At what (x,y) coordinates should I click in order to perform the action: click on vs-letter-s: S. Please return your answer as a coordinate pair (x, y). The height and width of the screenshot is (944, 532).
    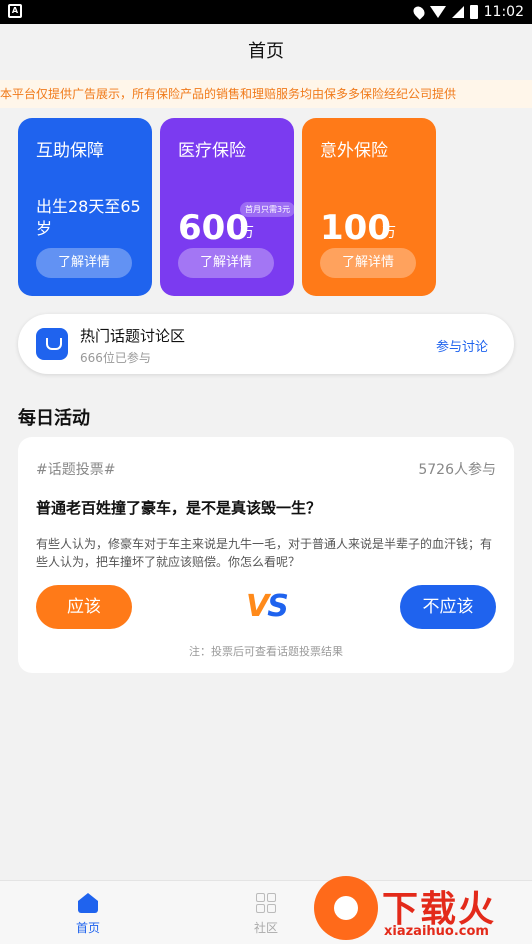
    Looking at the image, I should click on (278, 606).